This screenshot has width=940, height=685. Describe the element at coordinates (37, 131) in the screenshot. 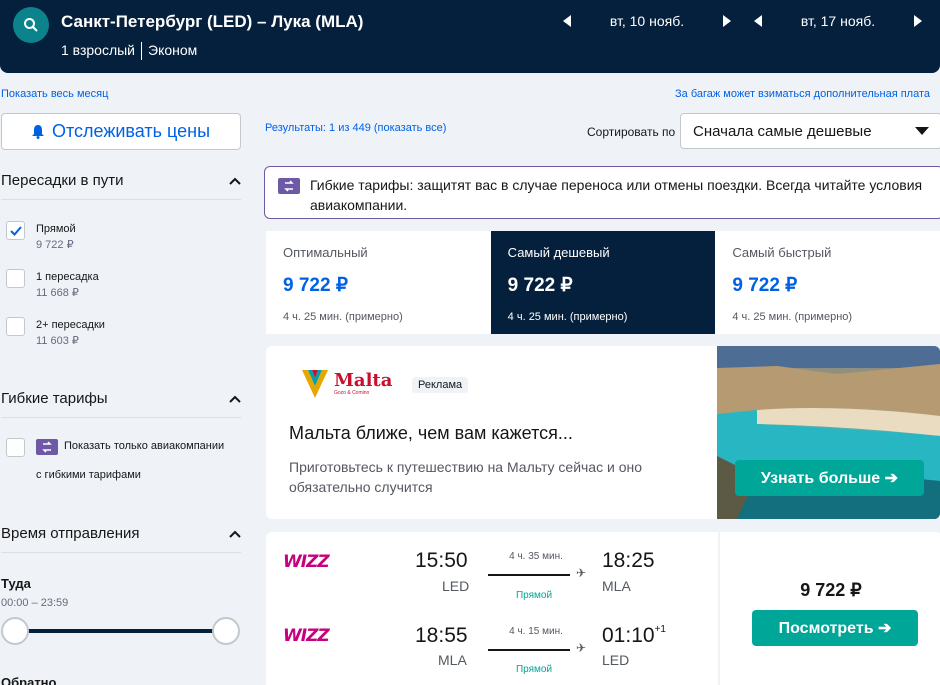

I see `bell-icon` at that location.